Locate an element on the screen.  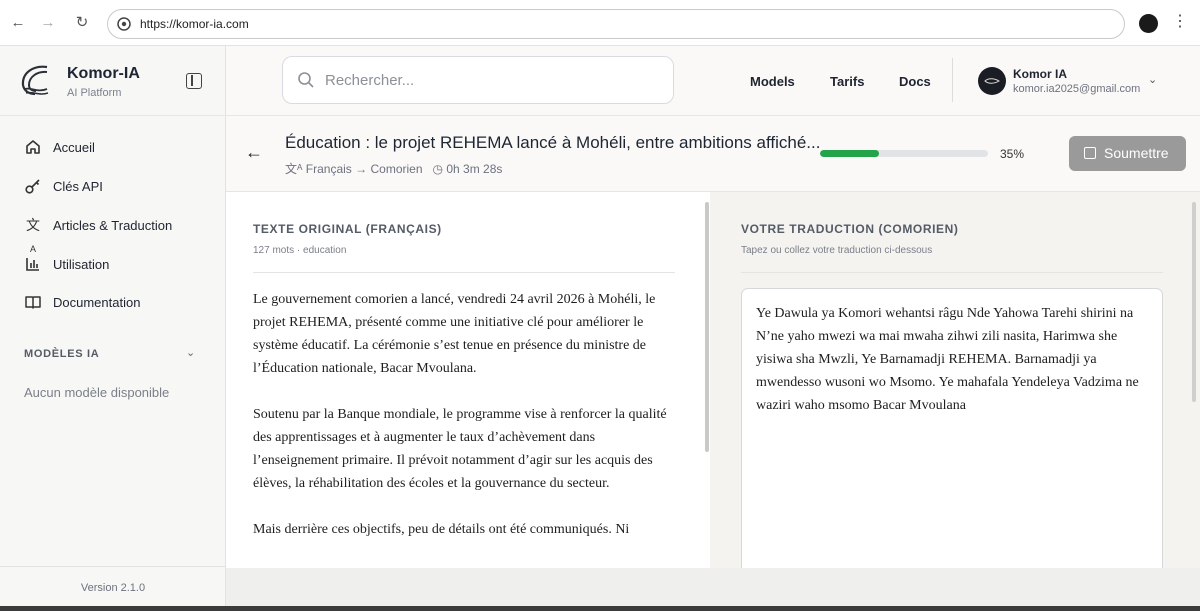
forward-icon: → is located at coordinates (48, 23).